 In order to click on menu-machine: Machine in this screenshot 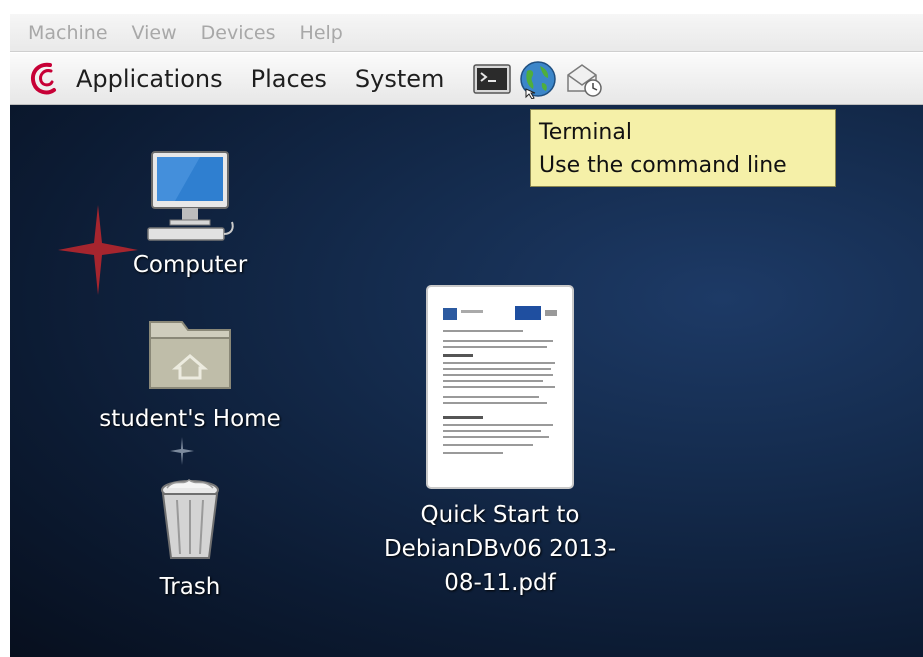, I will do `click(68, 33)`.